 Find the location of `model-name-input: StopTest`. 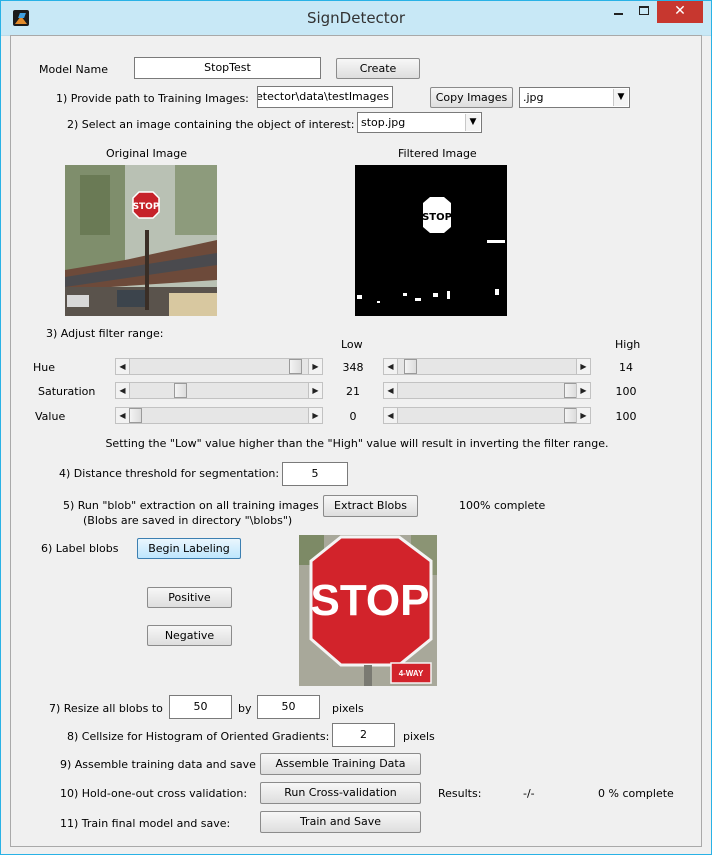

model-name-input: StopTest is located at coordinates (227, 68).